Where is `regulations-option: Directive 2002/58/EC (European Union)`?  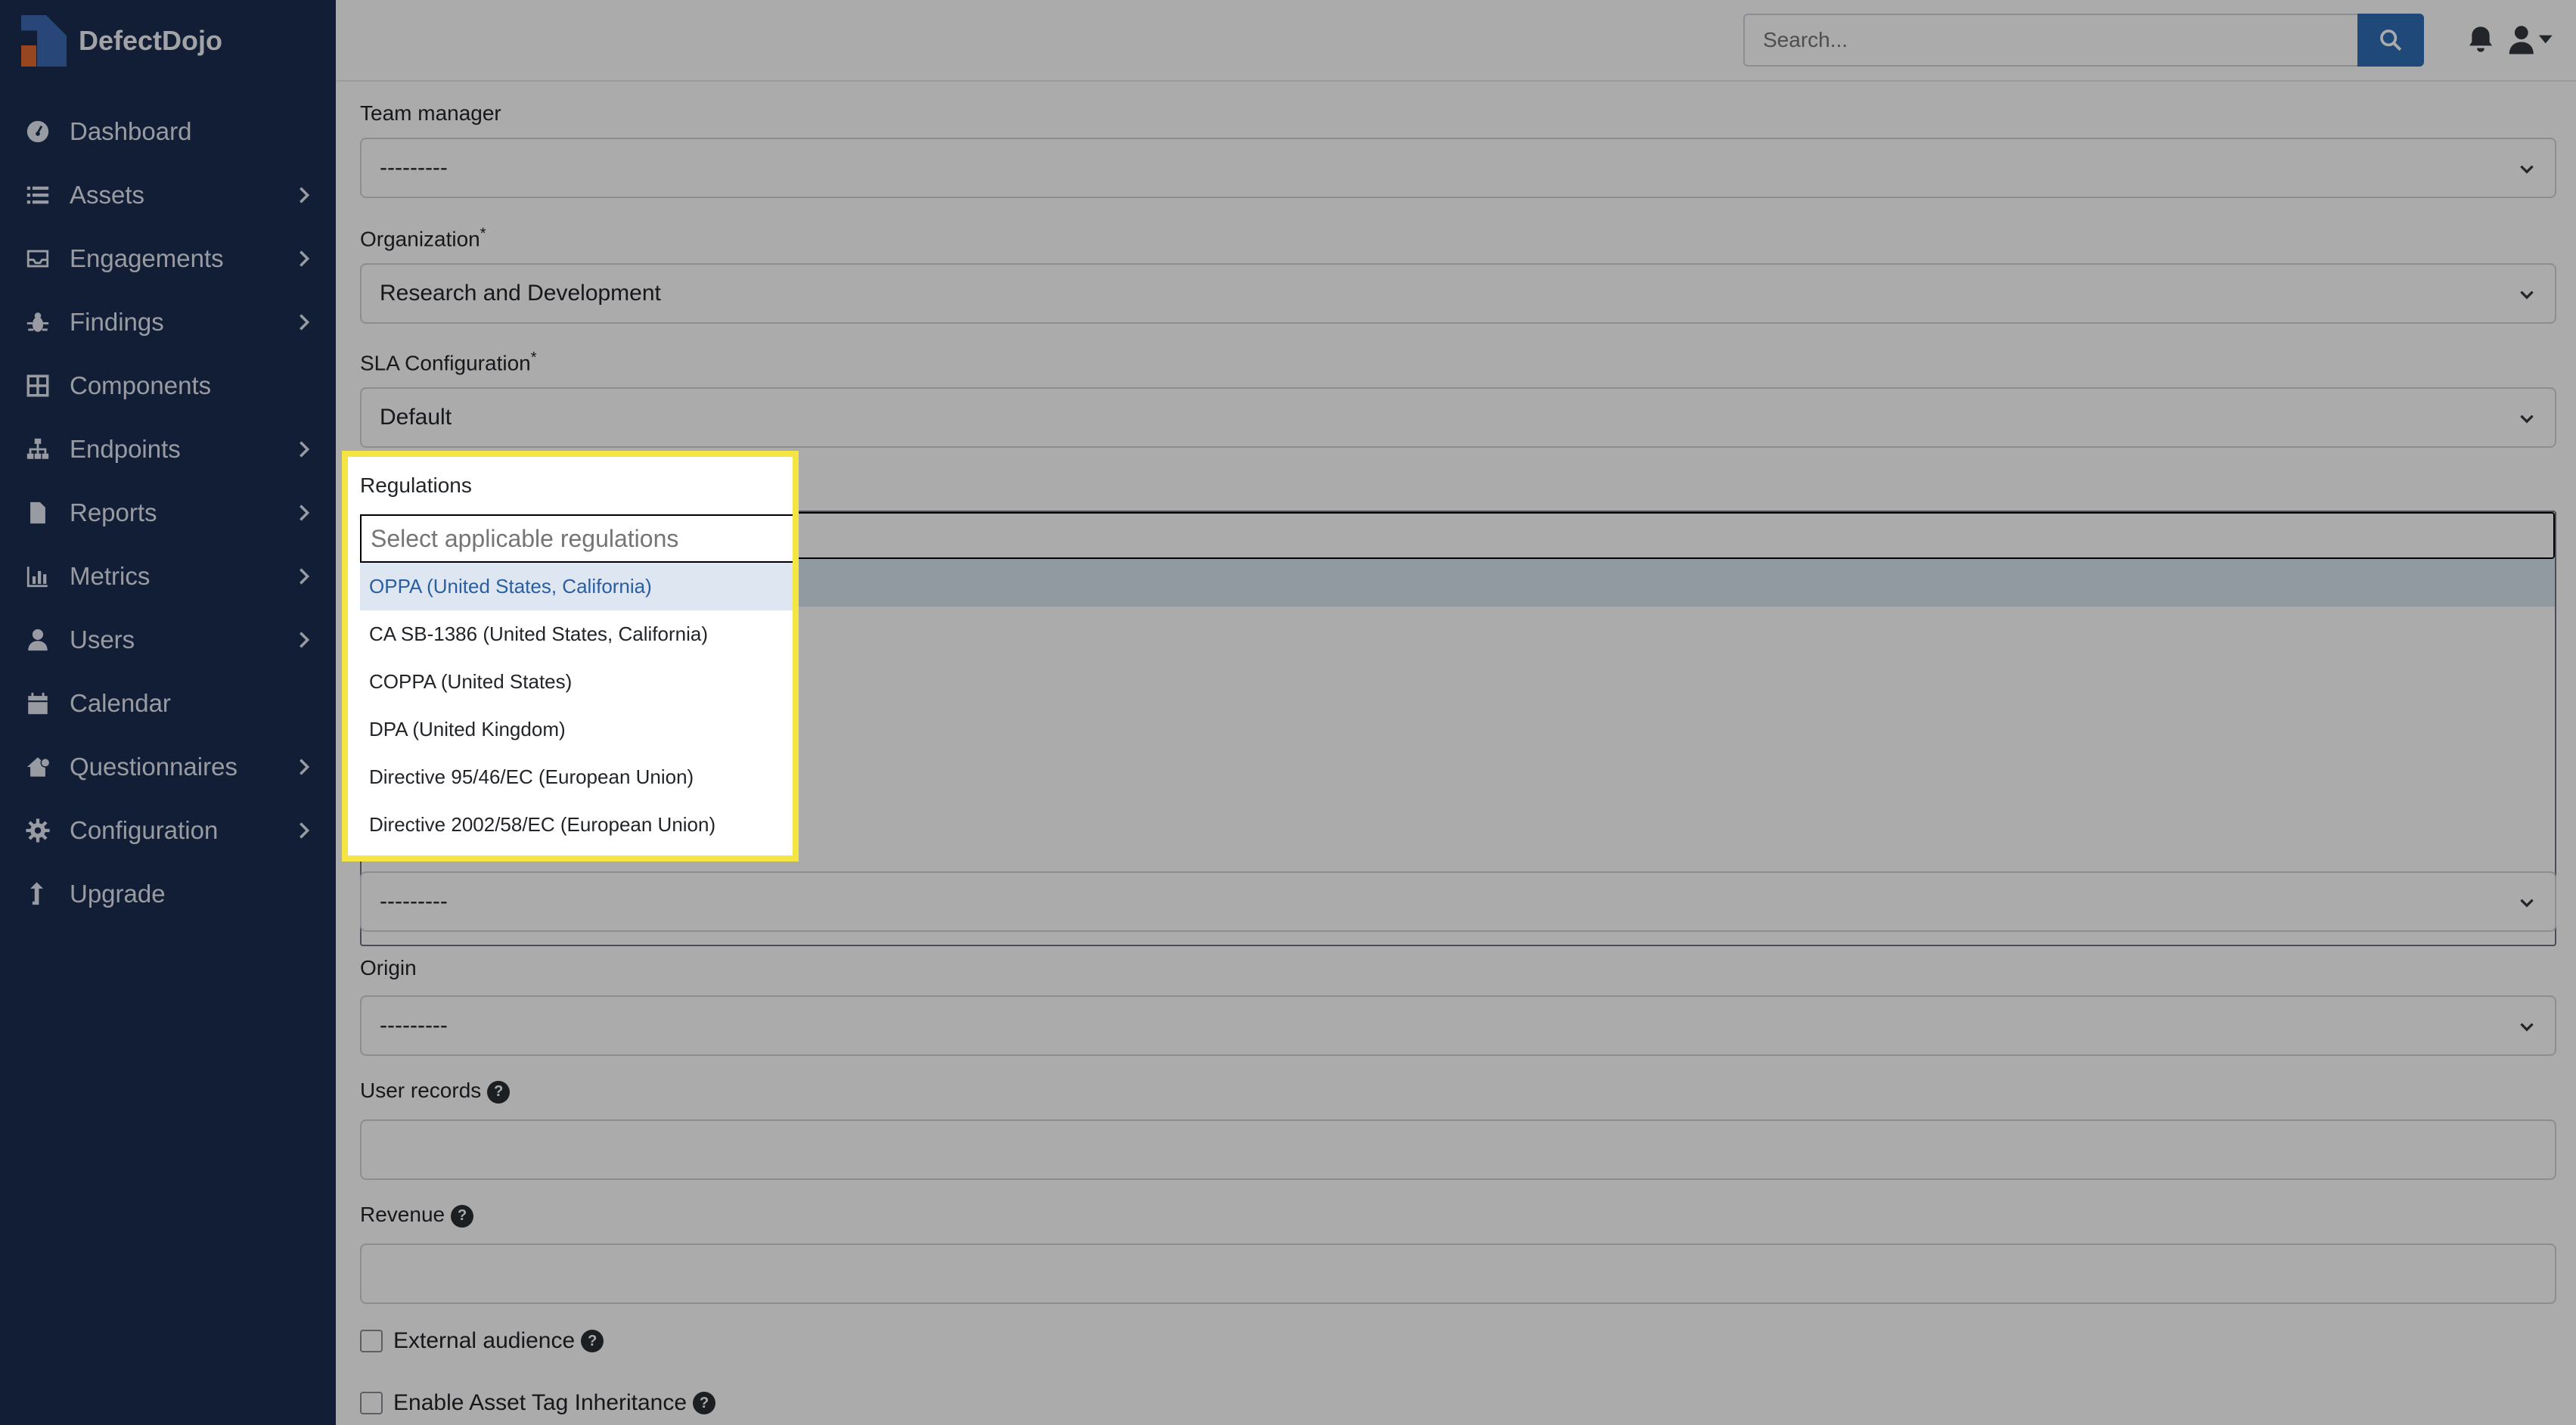
regulations-option: Directive 2002/58/EC (European Union) is located at coordinates (576, 825).